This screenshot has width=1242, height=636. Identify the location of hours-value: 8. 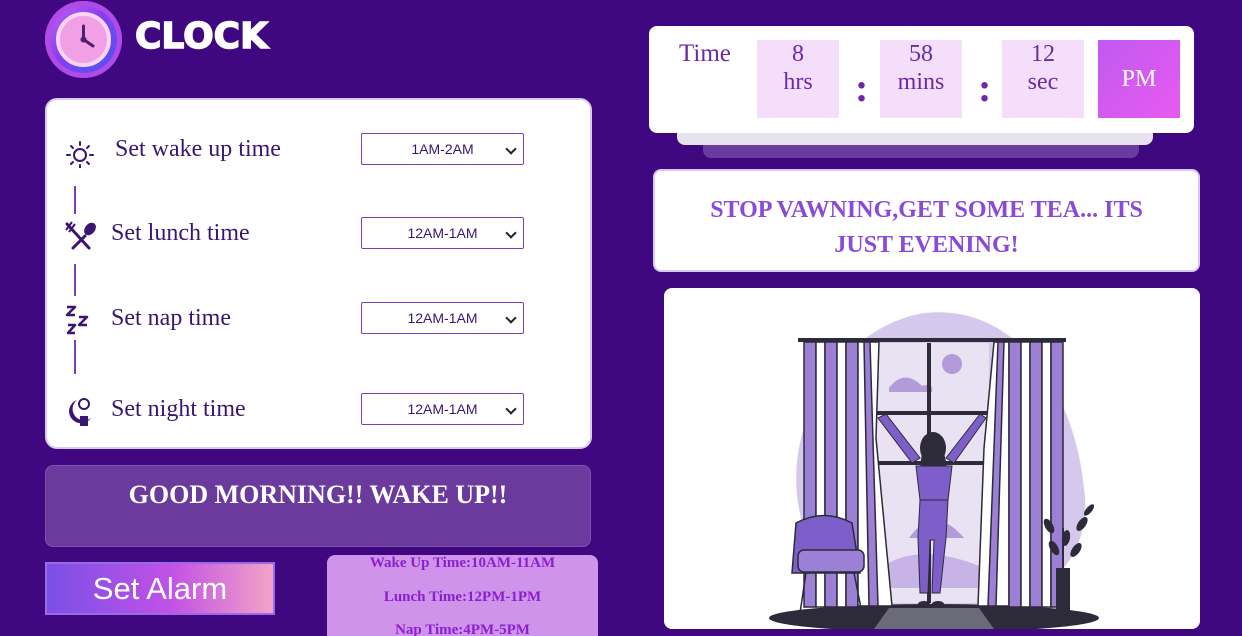
(798, 54).